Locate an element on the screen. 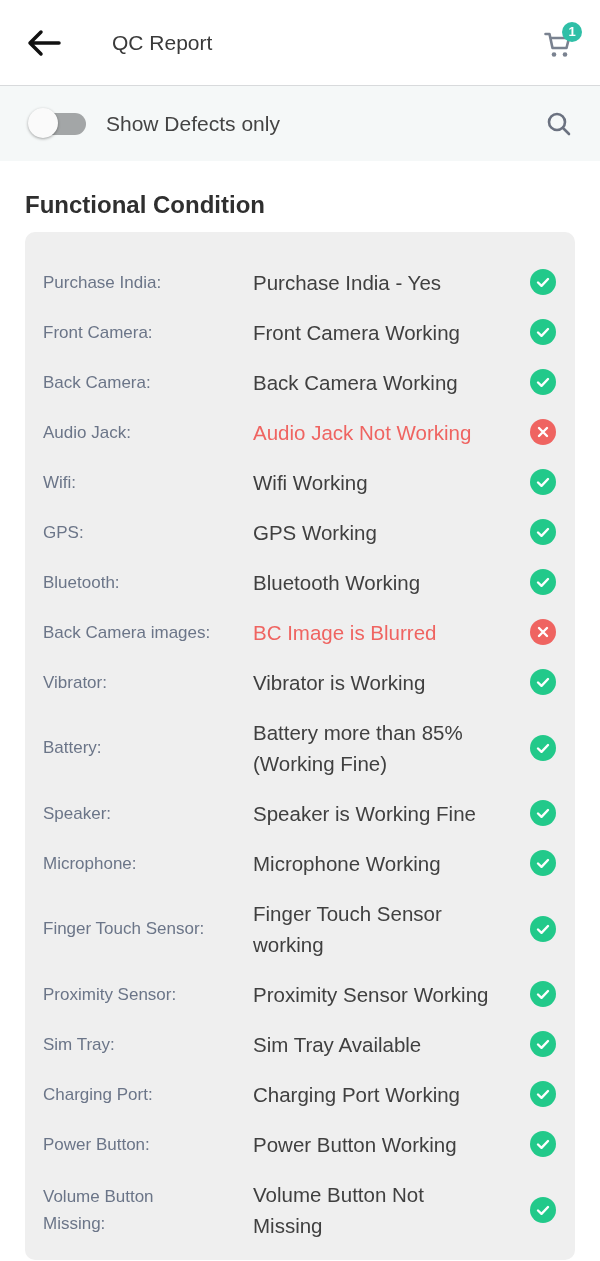 This screenshot has height=1261, width=600. condition-label: Bluetooth: is located at coordinates (82, 582).